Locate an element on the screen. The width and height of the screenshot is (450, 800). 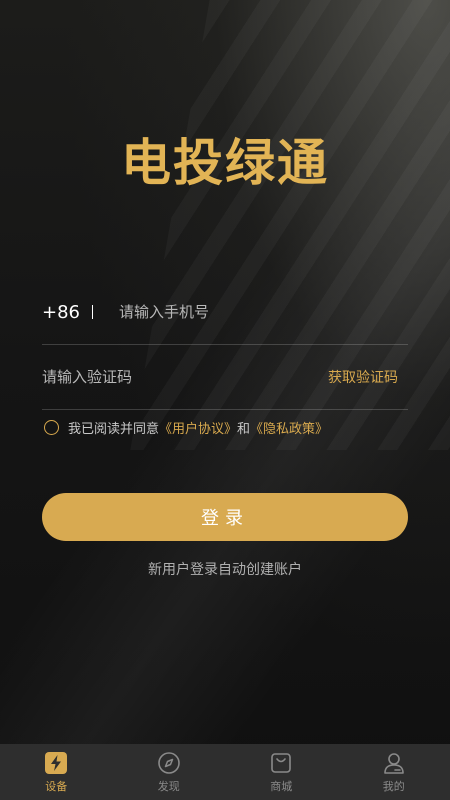
new-user-hint: 新用户登录自动创建账户 is located at coordinates (225, 570).